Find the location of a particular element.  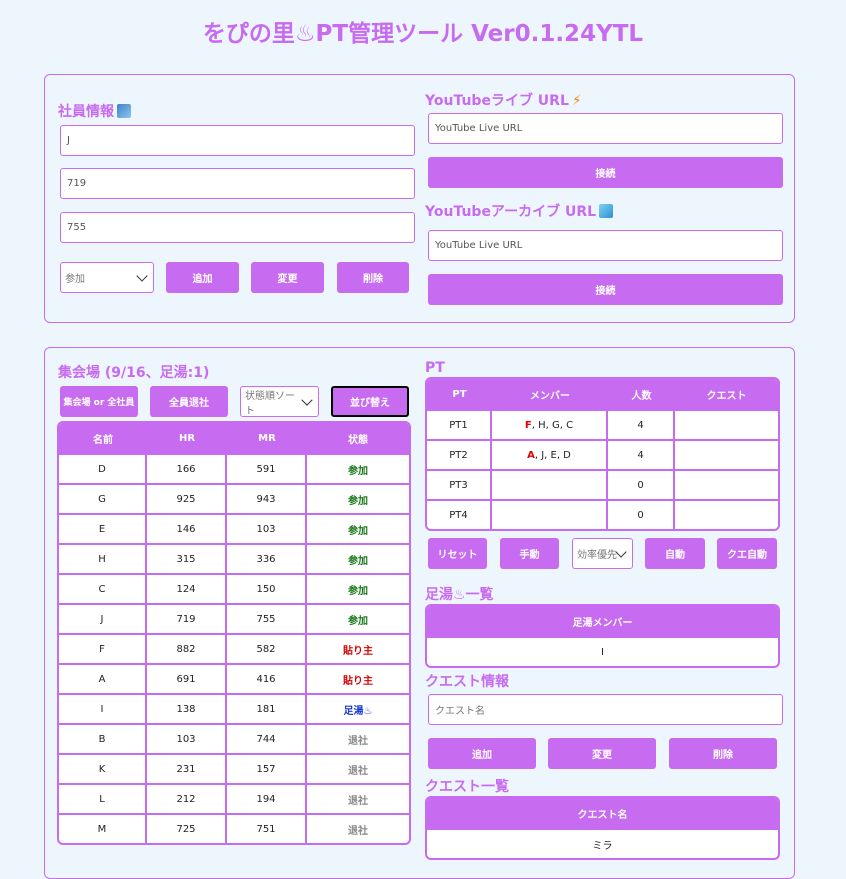

pt-name: PT4 is located at coordinates (459, 514).